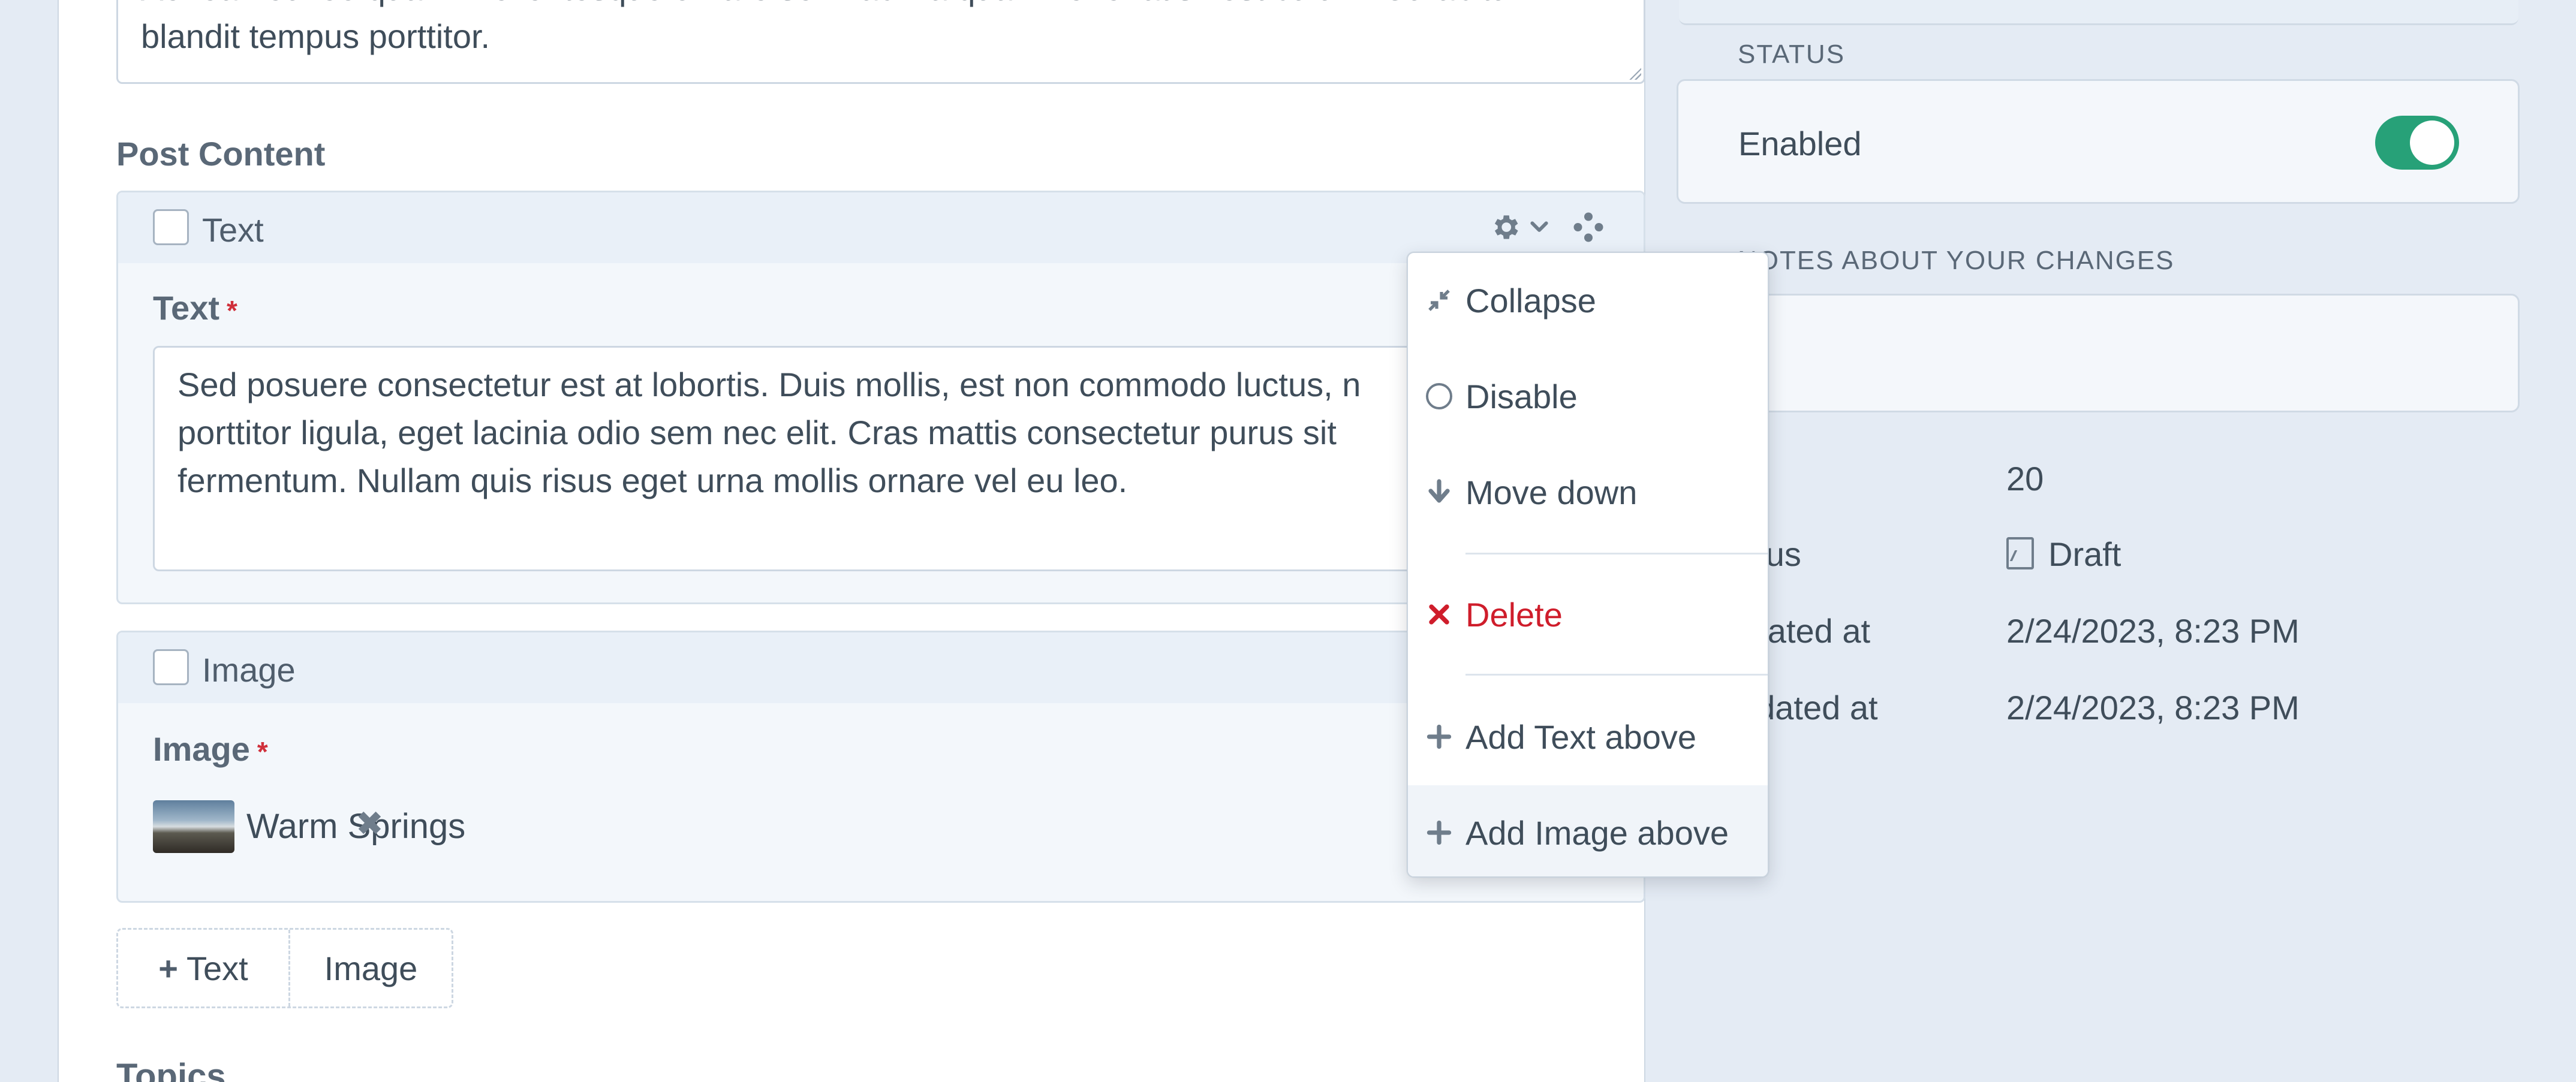 This screenshot has height=1082, width=2576. What do you see at coordinates (221, 154) in the screenshot?
I see `post-content-label: Post Content` at bounding box center [221, 154].